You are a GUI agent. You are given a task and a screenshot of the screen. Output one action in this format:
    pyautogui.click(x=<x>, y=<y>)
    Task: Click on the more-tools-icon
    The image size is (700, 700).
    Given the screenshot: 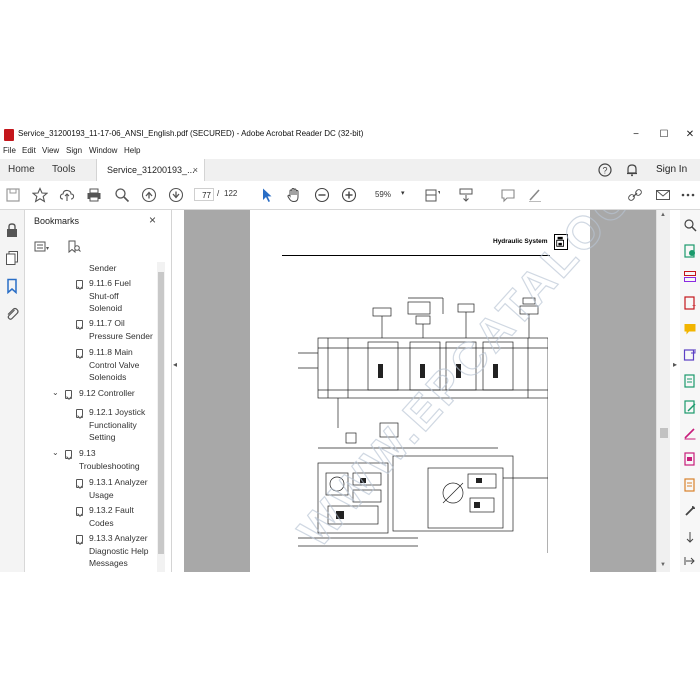 What is the action you would take?
    pyautogui.click(x=688, y=195)
    